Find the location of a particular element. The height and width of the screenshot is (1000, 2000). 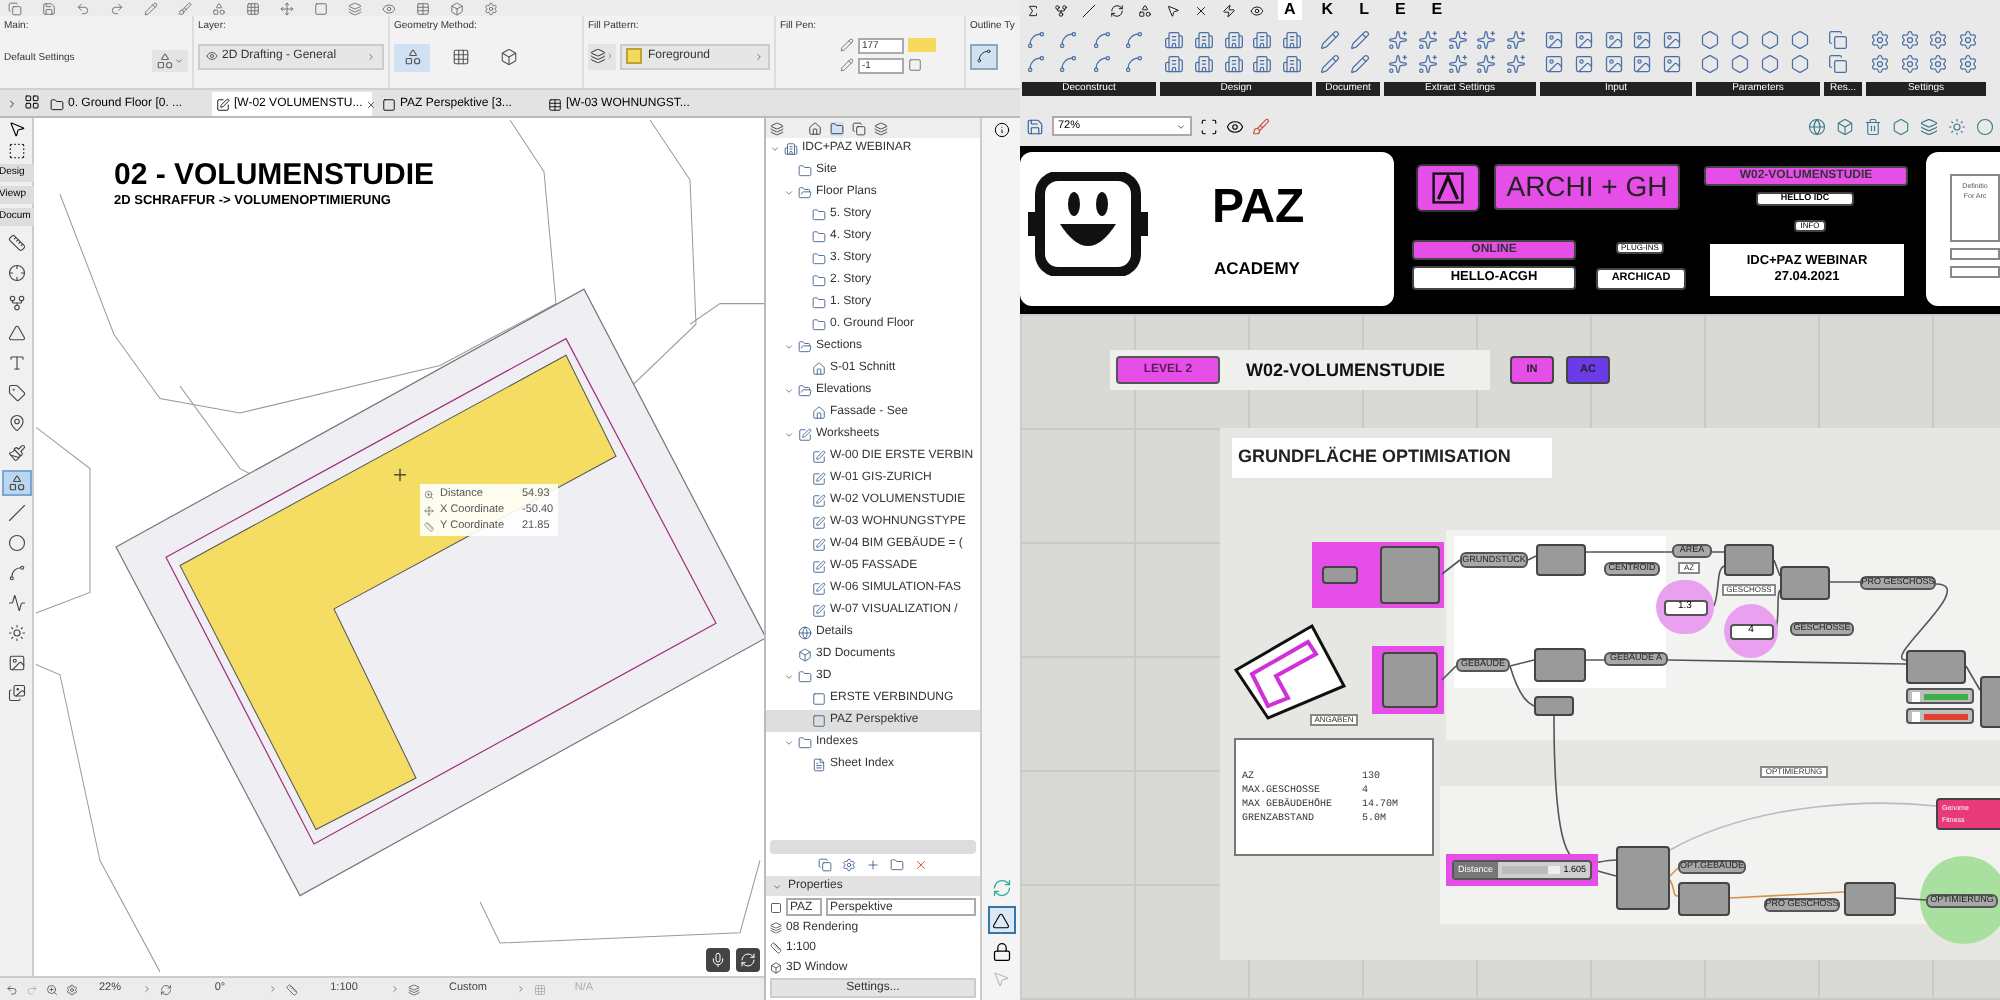

section-title: W02-VOLUMENSTUDIE is located at coordinates (1347, 370).